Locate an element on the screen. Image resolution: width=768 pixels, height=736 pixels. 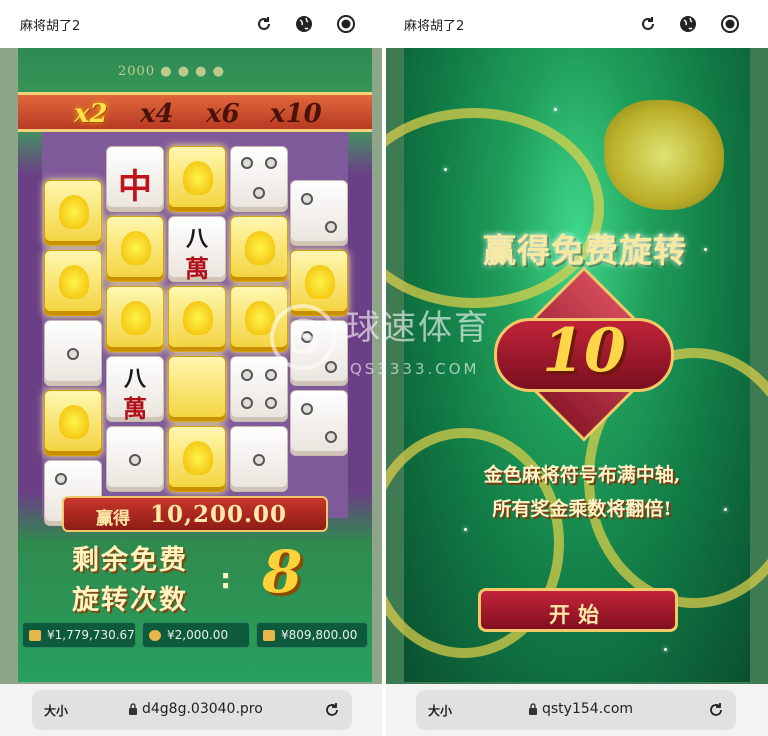
bet-stat: ¥2,000.00 is located at coordinates (196, 635).